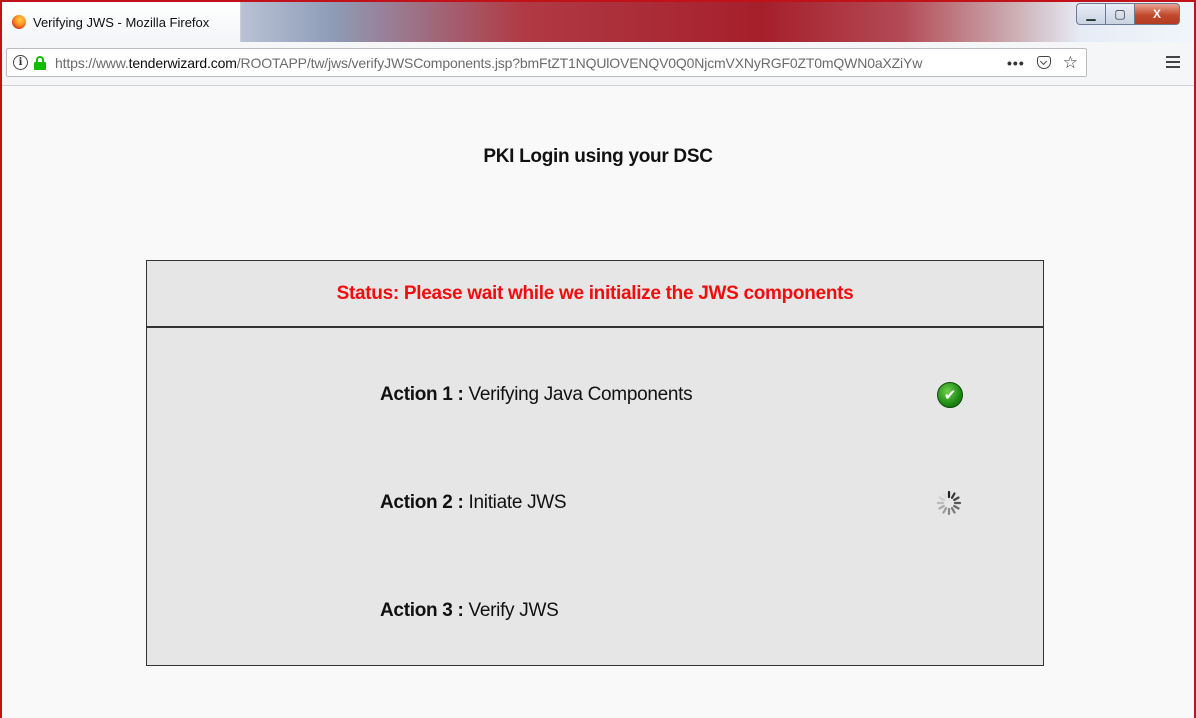 The image size is (1196, 718). Describe the element at coordinates (598, 22) in the screenshot. I see `title-bar: Verifying JWS - Mozilla Firefox ▁ ▢ X` at that location.